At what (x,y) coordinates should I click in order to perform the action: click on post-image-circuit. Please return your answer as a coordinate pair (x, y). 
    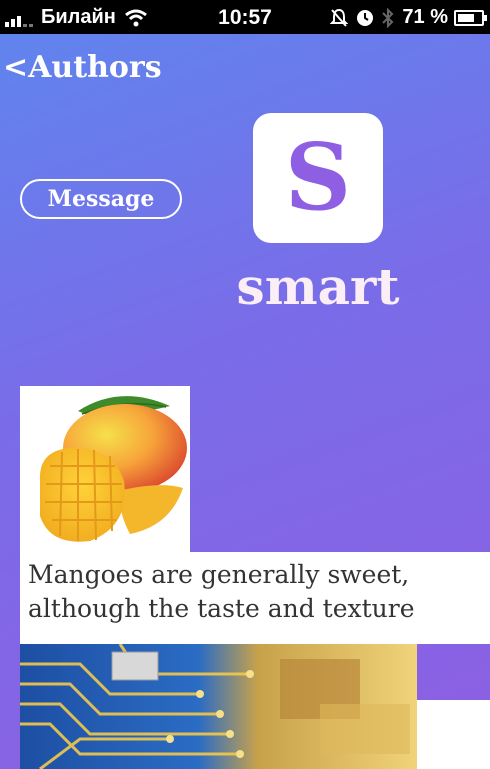
    Looking at the image, I should click on (218, 706).